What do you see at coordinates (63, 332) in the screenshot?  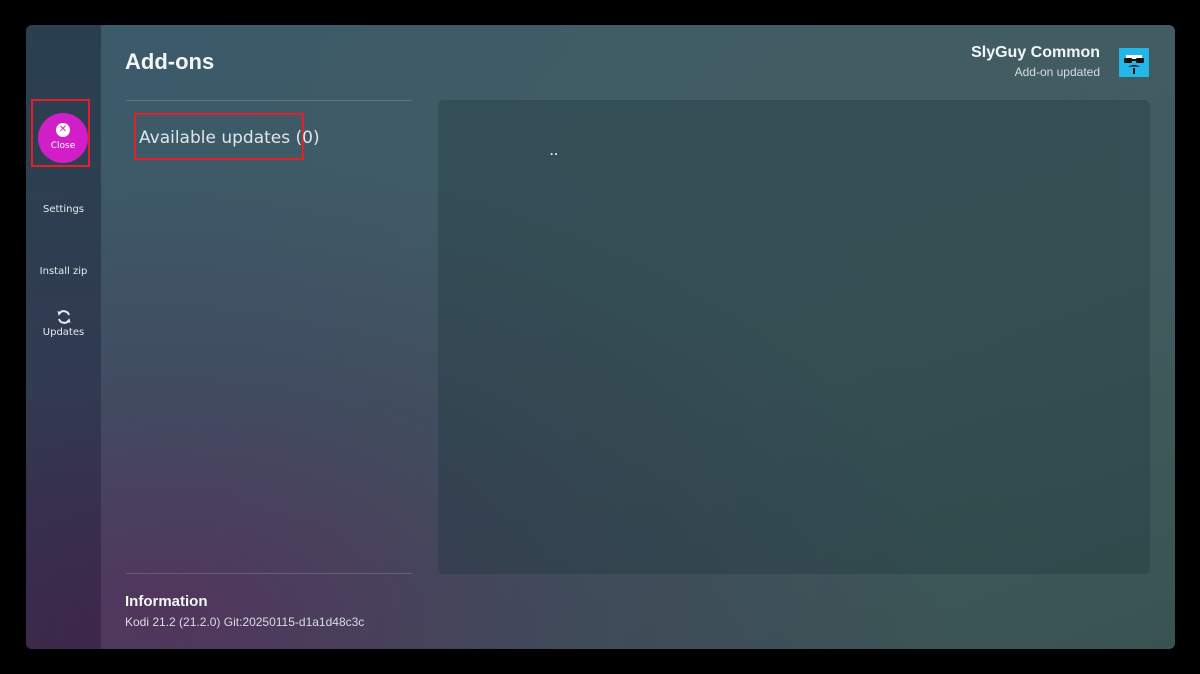 I see `sidebar-item-label: Updates` at bounding box center [63, 332].